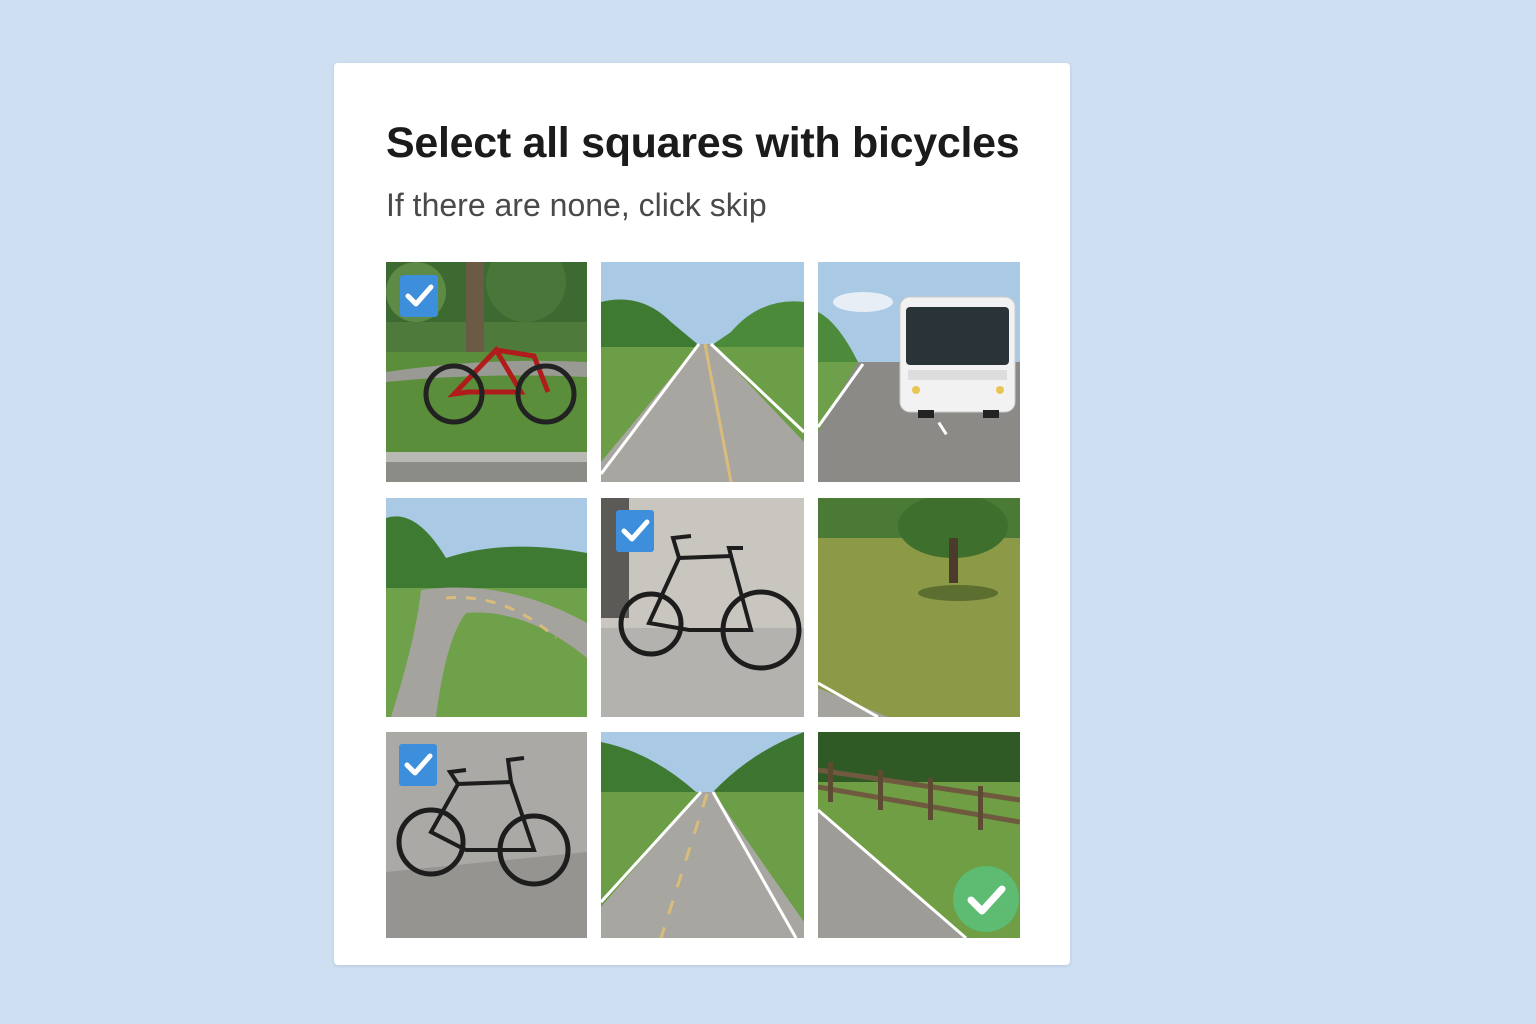 Image resolution: width=1536 pixels, height=1024 pixels. I want to click on verified-check-icon, so click(986, 900).